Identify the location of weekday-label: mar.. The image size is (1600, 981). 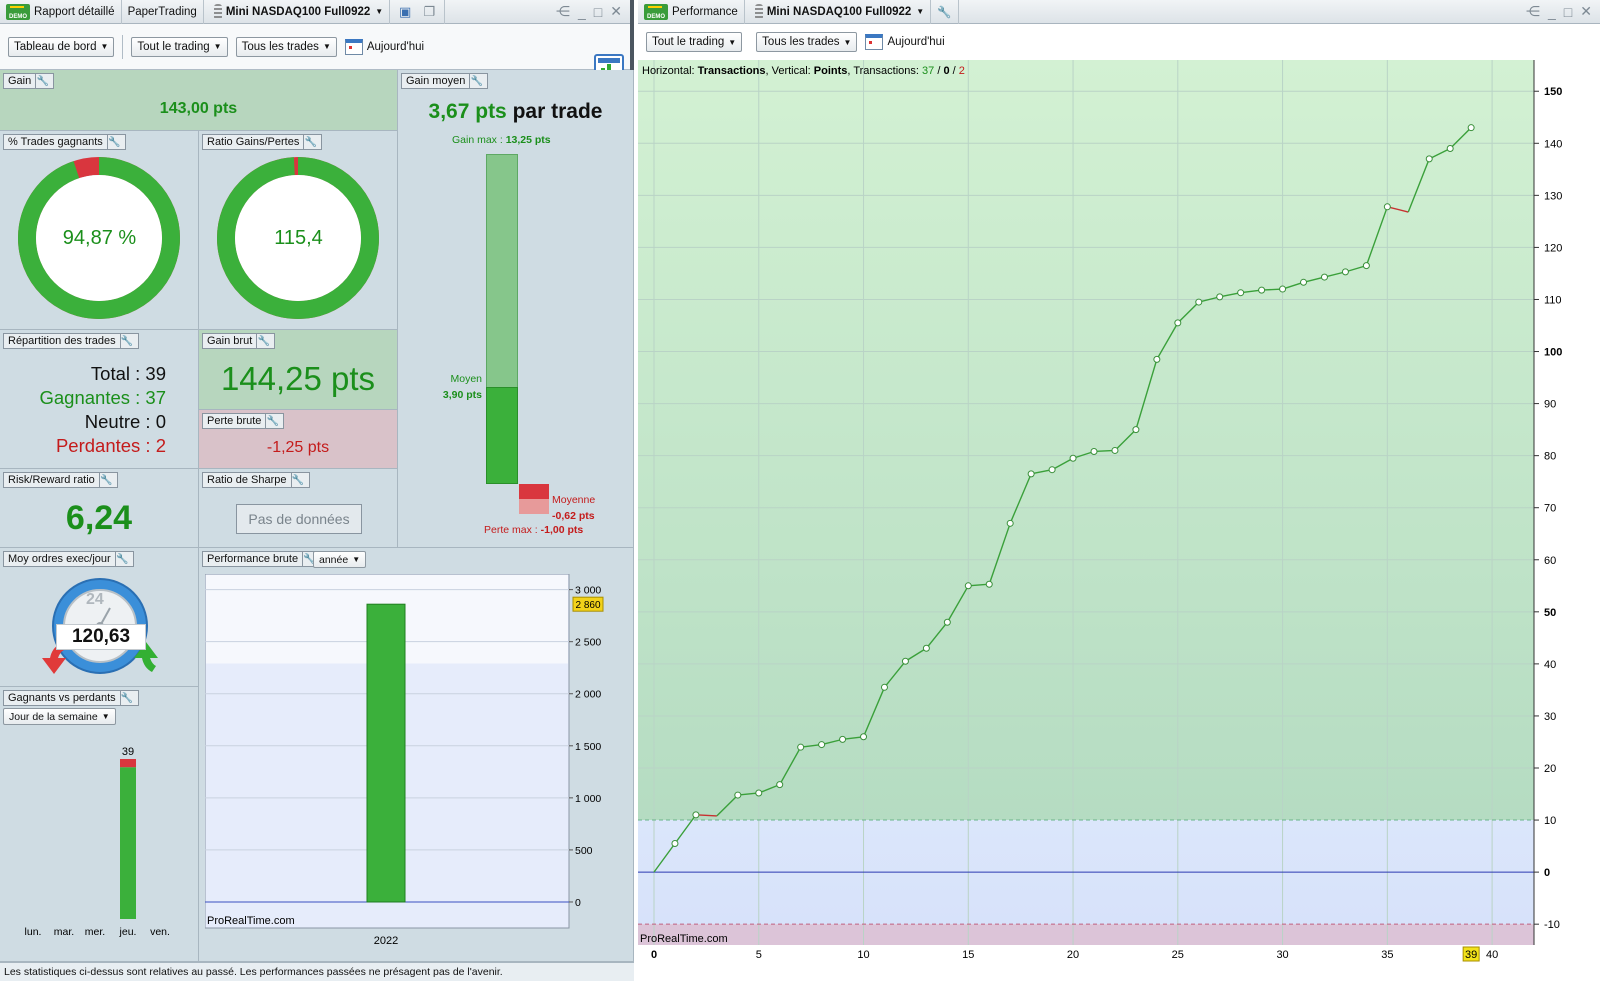
(64, 932).